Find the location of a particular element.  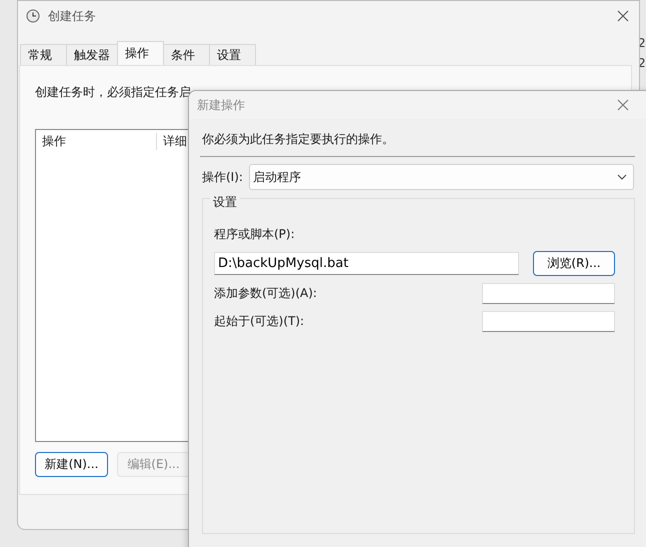

instruction-text: 你必须为此任务指定要执行的操作。 is located at coordinates (298, 139).